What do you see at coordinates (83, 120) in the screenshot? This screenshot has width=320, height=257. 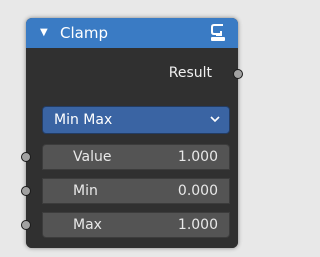 I see `mode-dropdown-value: Min Max` at bounding box center [83, 120].